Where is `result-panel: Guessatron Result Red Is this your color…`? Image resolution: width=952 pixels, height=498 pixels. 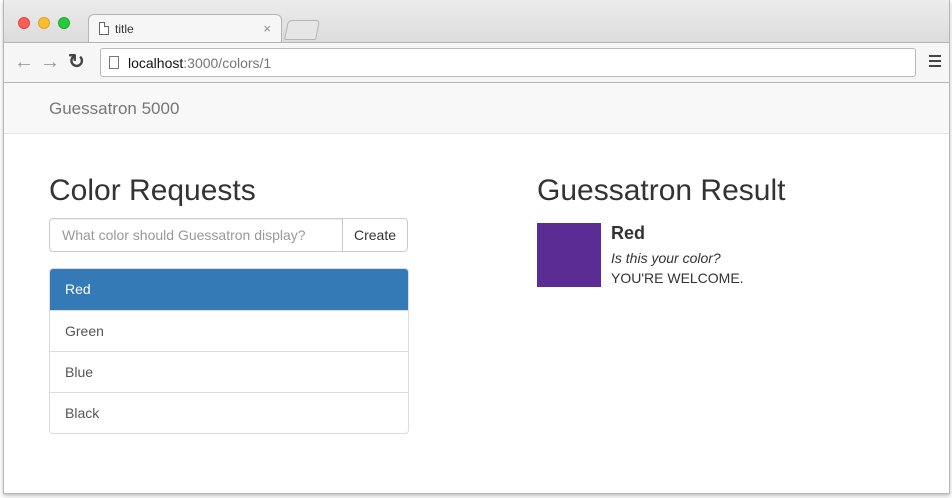
result-panel: Guessatron Result Red Is this your color… is located at coordinates (727, 230).